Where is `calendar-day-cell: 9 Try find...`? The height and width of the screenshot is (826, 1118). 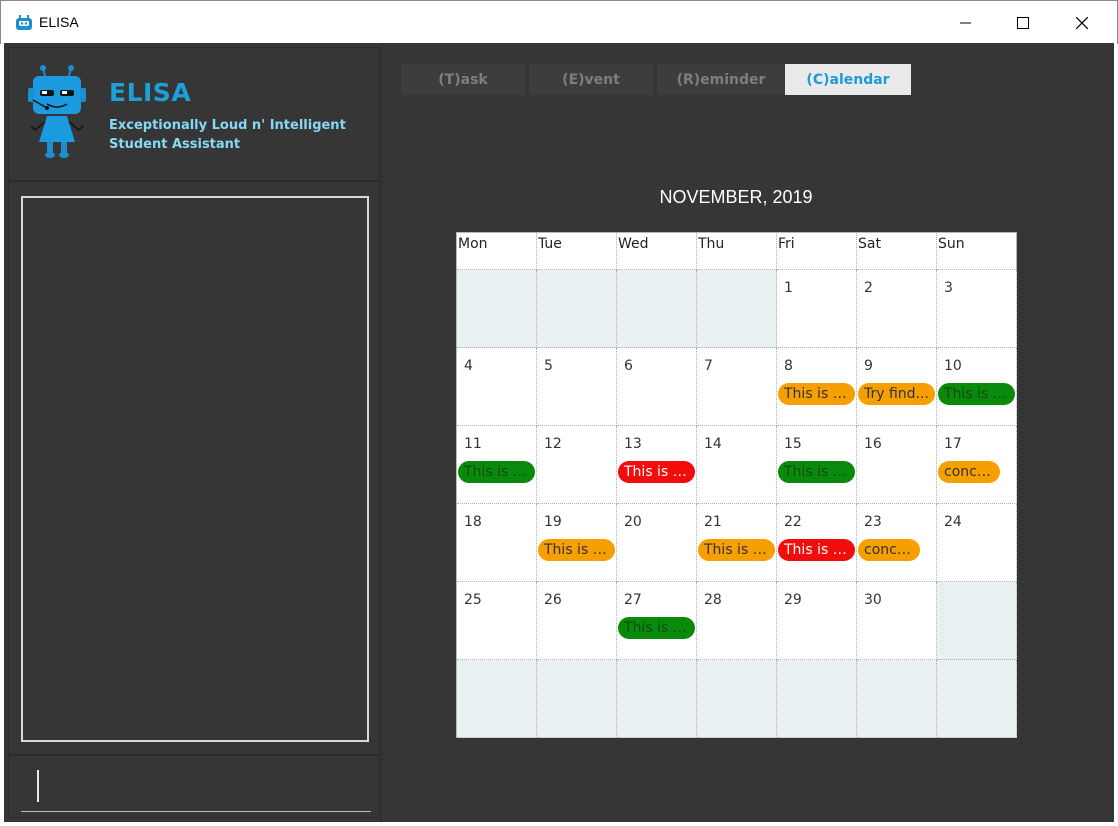 calendar-day-cell: 9 Try find... is located at coordinates (897, 387).